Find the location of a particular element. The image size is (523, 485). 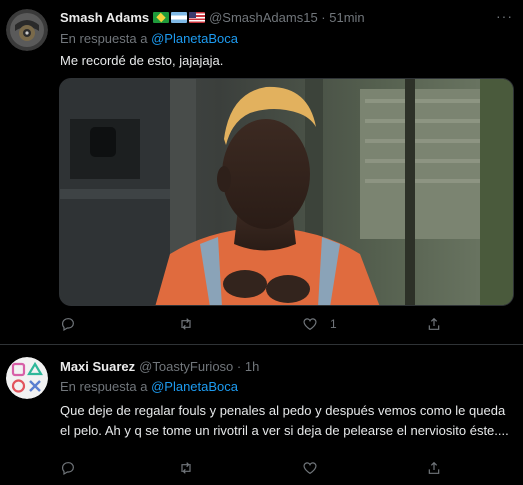

tweet-actions: 1 is located at coordinates (260, 326).